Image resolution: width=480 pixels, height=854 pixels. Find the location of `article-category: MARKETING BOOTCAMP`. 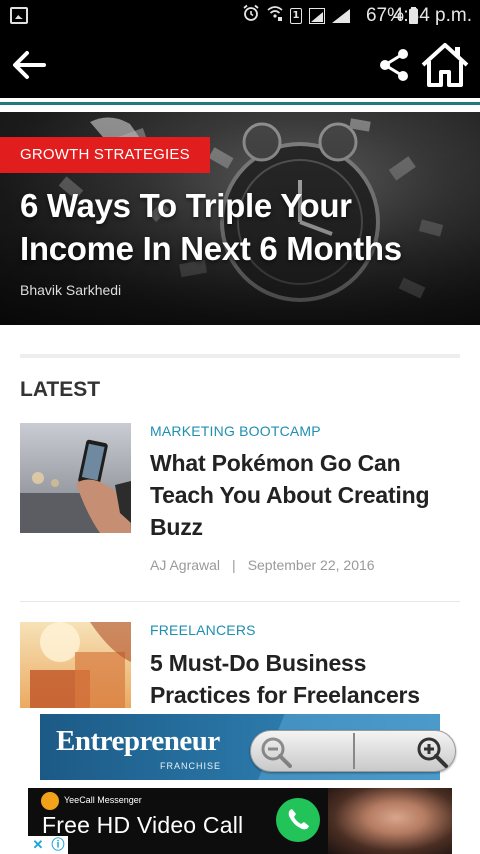

article-category: MARKETING BOOTCAMP is located at coordinates (235, 431).